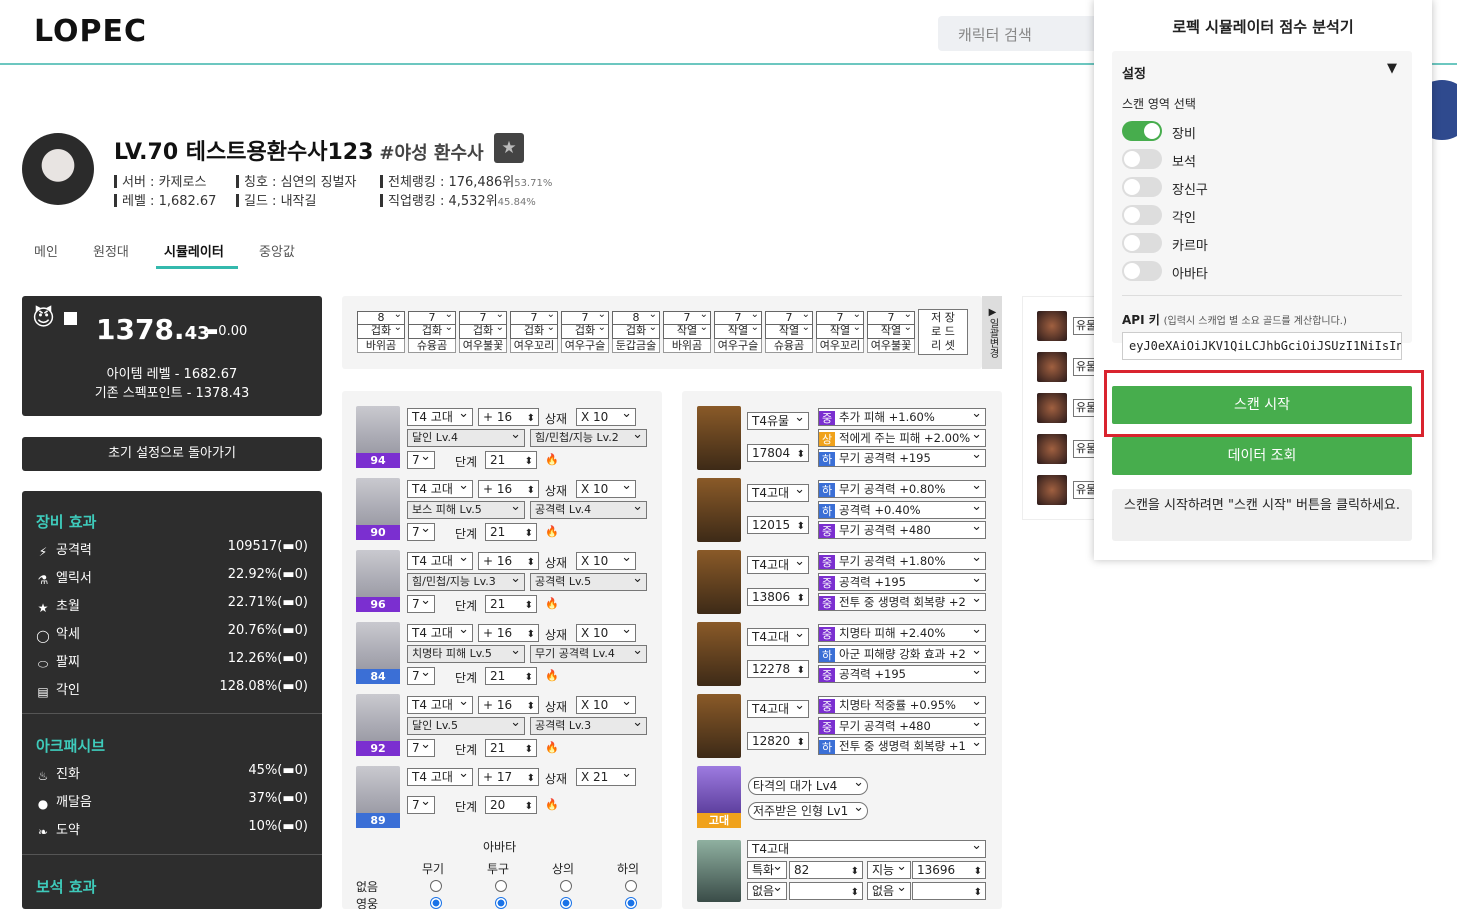  What do you see at coordinates (508, 777) in the screenshot?
I see `gear-refine-stepper: + 17` at bounding box center [508, 777].